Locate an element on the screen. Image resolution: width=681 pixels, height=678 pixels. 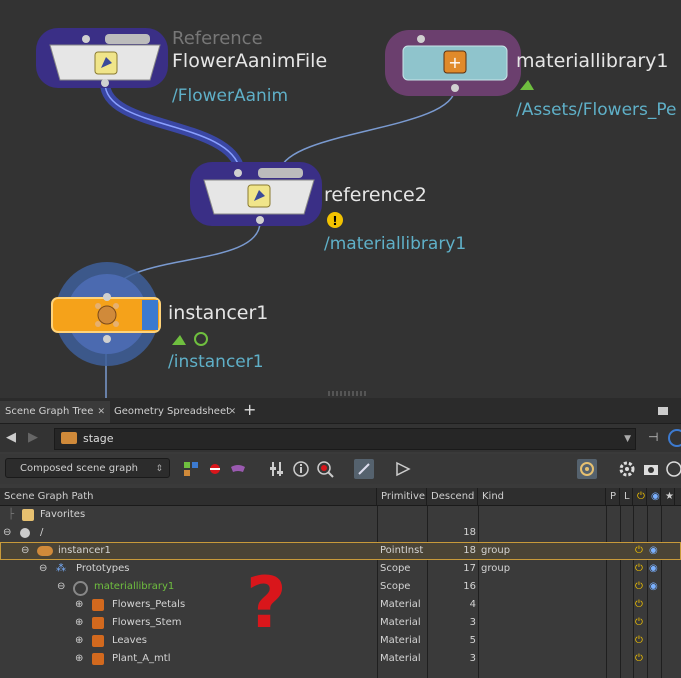
gear-icon is located at coordinates (628, 469).